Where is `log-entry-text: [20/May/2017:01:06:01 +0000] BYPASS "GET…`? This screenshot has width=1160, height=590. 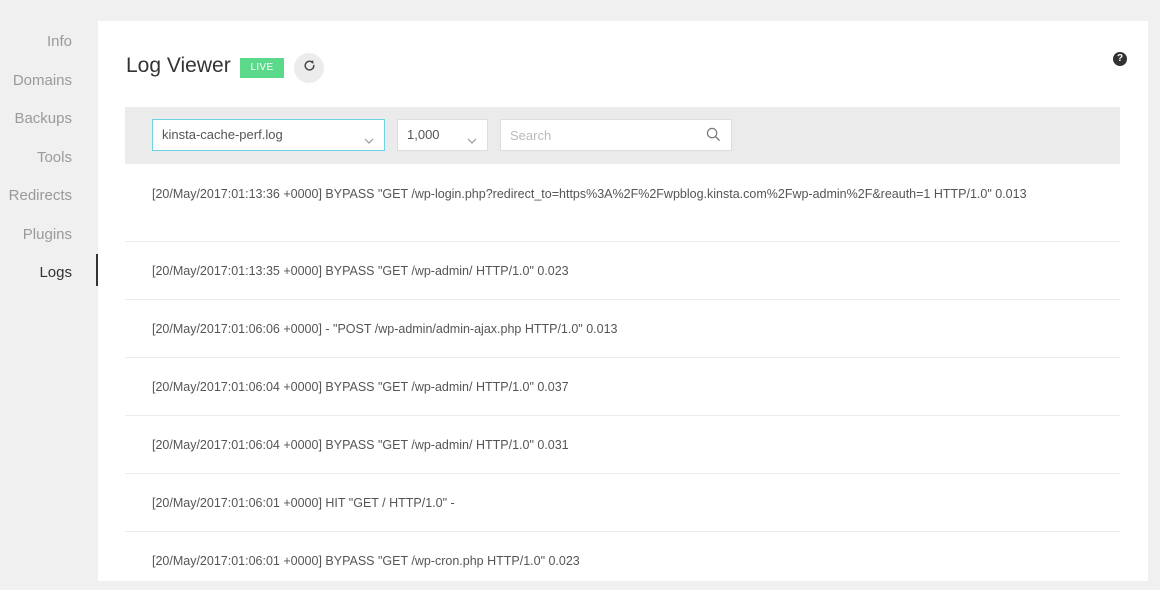 log-entry-text: [20/May/2017:01:06:01 +0000] BYPASS "GET… is located at coordinates (366, 561).